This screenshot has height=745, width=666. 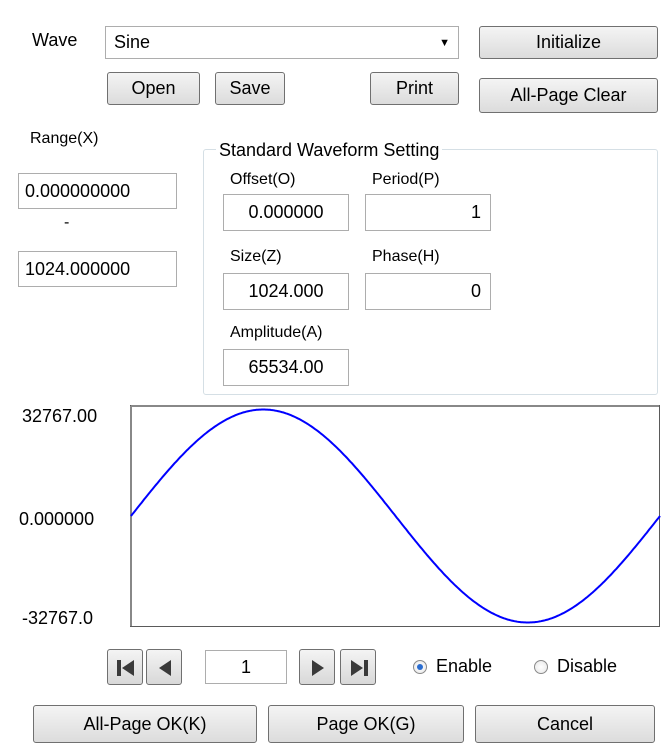 What do you see at coordinates (153, 88) in the screenshot?
I see `open-button: Open` at bounding box center [153, 88].